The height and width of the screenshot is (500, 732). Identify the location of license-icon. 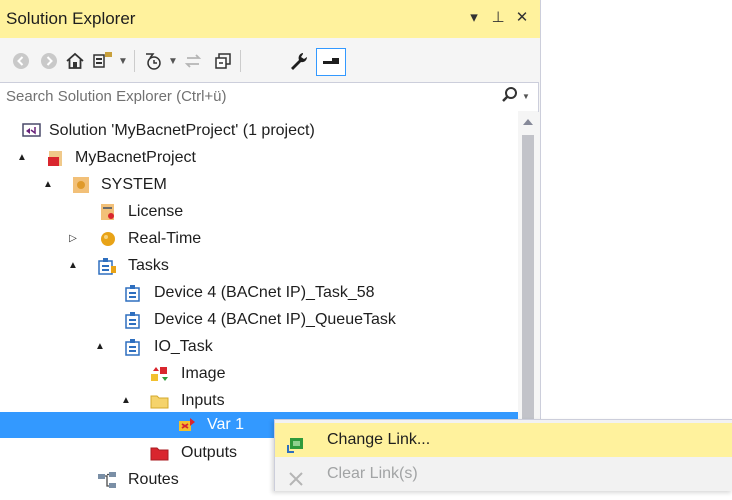
(108, 212).